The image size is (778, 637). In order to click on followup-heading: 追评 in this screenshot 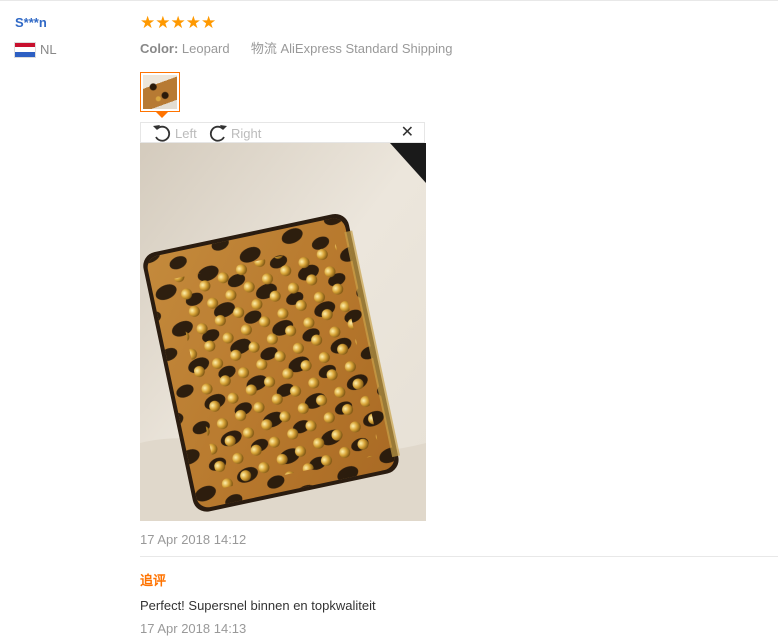, I will do `click(153, 580)`.